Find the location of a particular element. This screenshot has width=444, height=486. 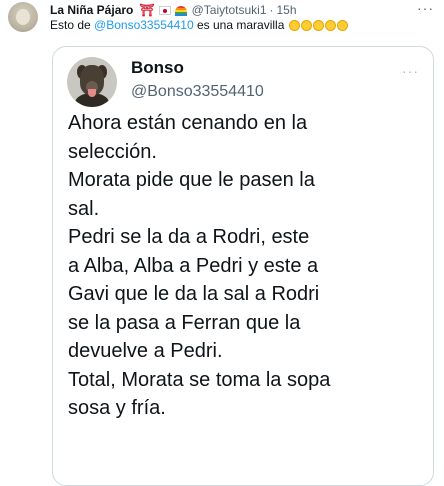

laughing-emoji-group is located at coordinates (318, 25).